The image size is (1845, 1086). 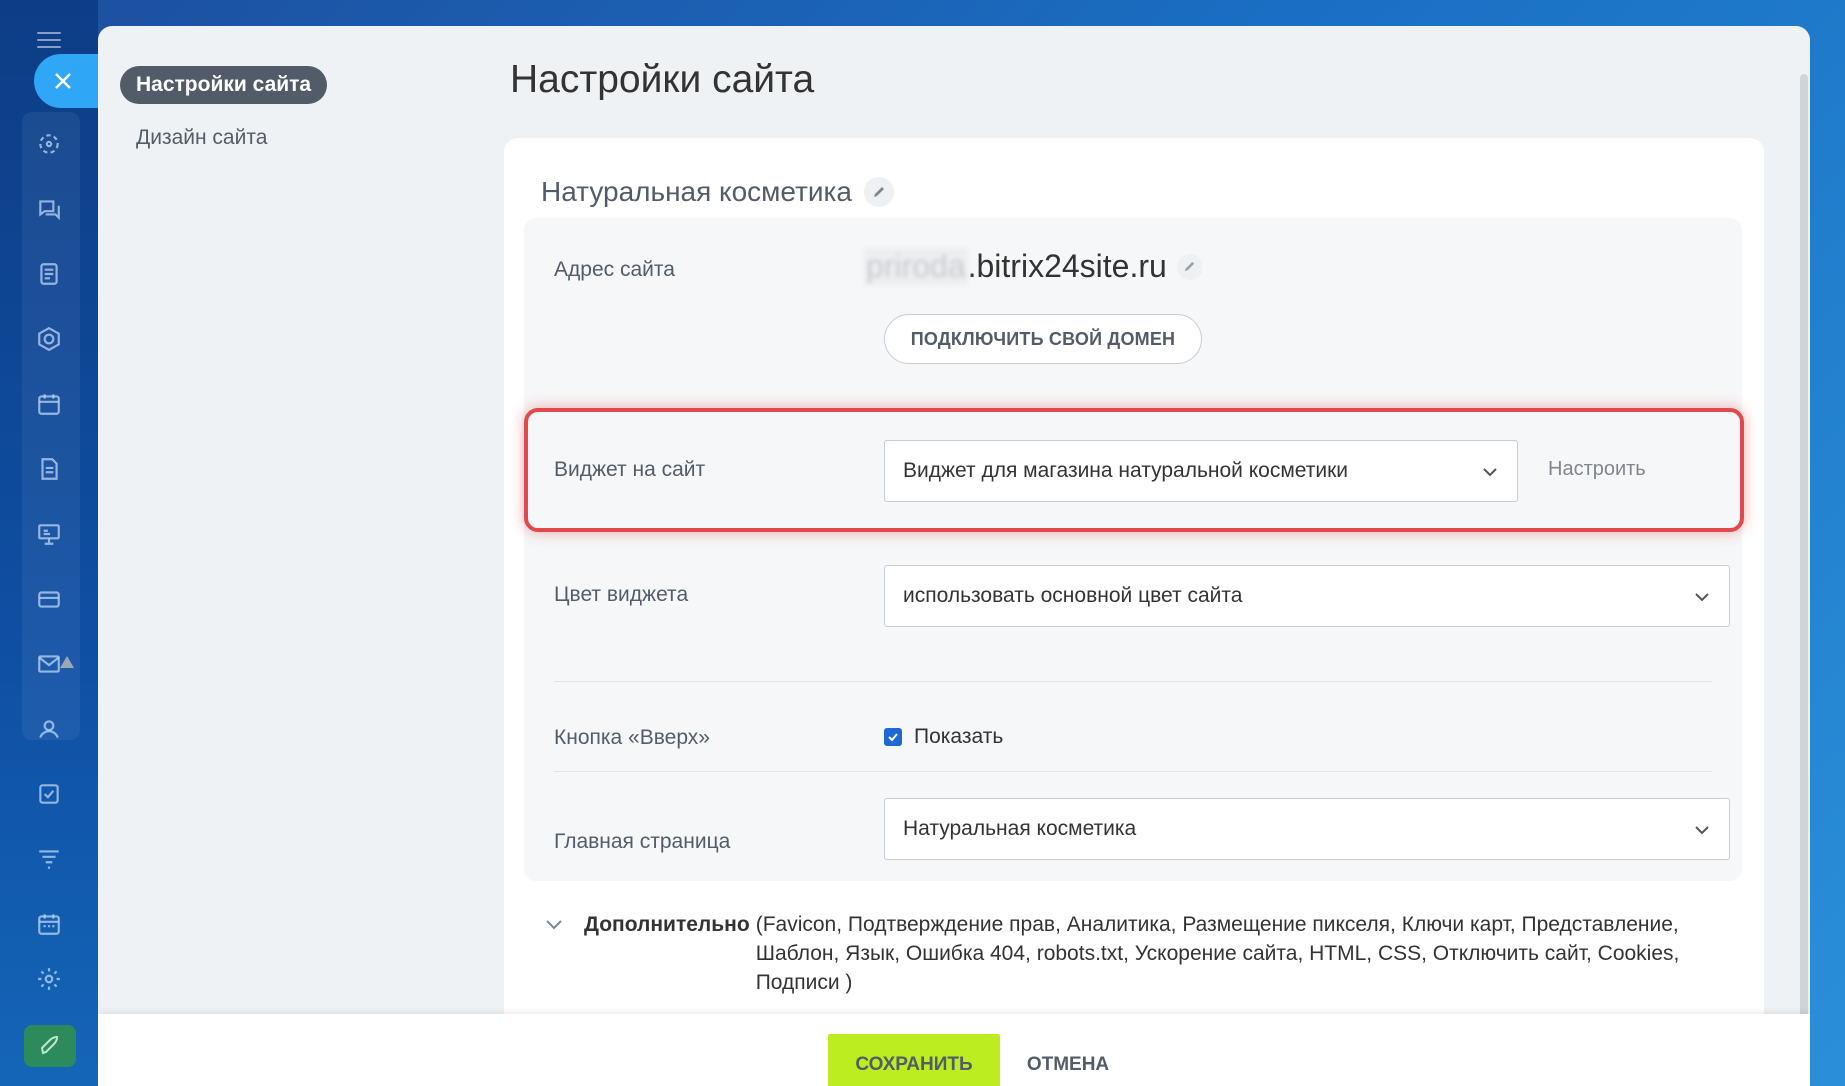 What do you see at coordinates (49, 599) in the screenshot?
I see `card-icon` at bounding box center [49, 599].